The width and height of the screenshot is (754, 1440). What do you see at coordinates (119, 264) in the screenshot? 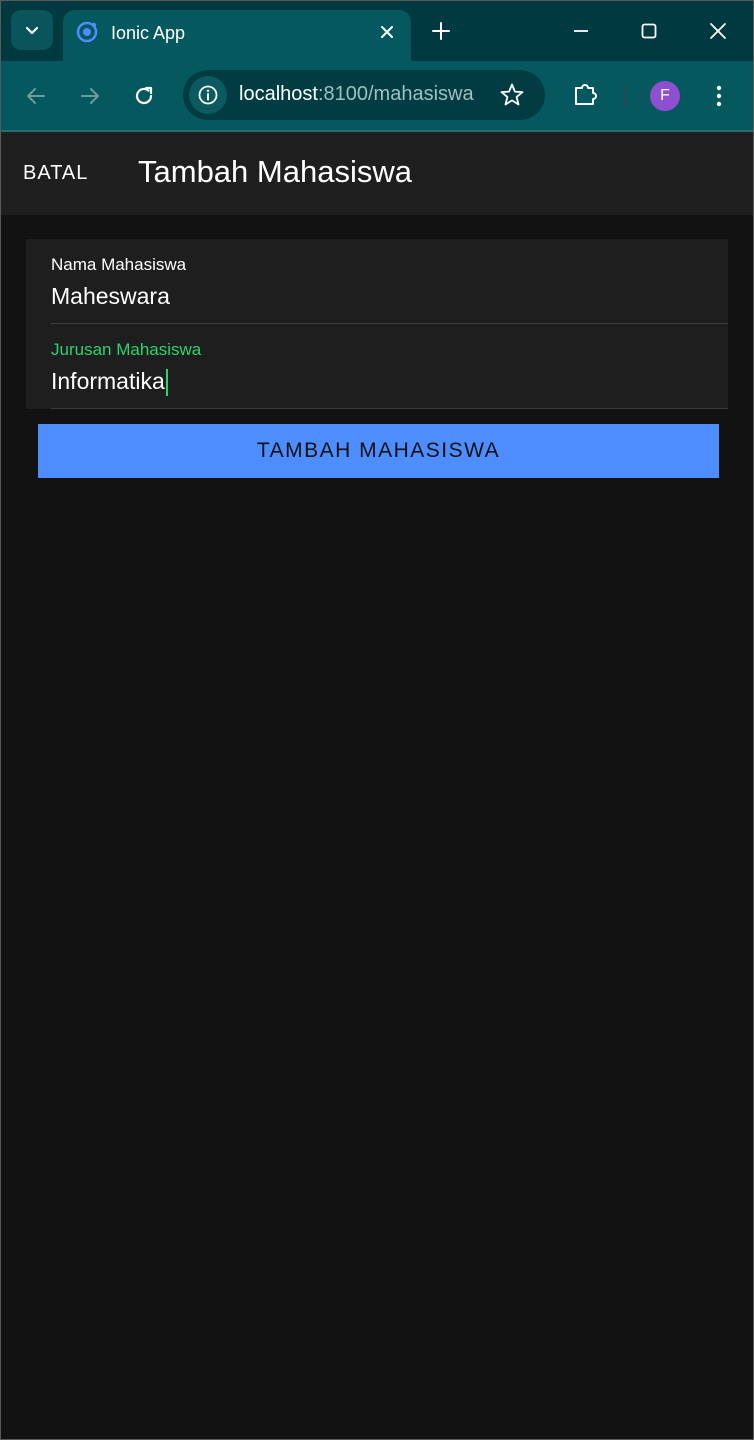
I see `name-field-label: Nama Mahasiswa` at bounding box center [119, 264].